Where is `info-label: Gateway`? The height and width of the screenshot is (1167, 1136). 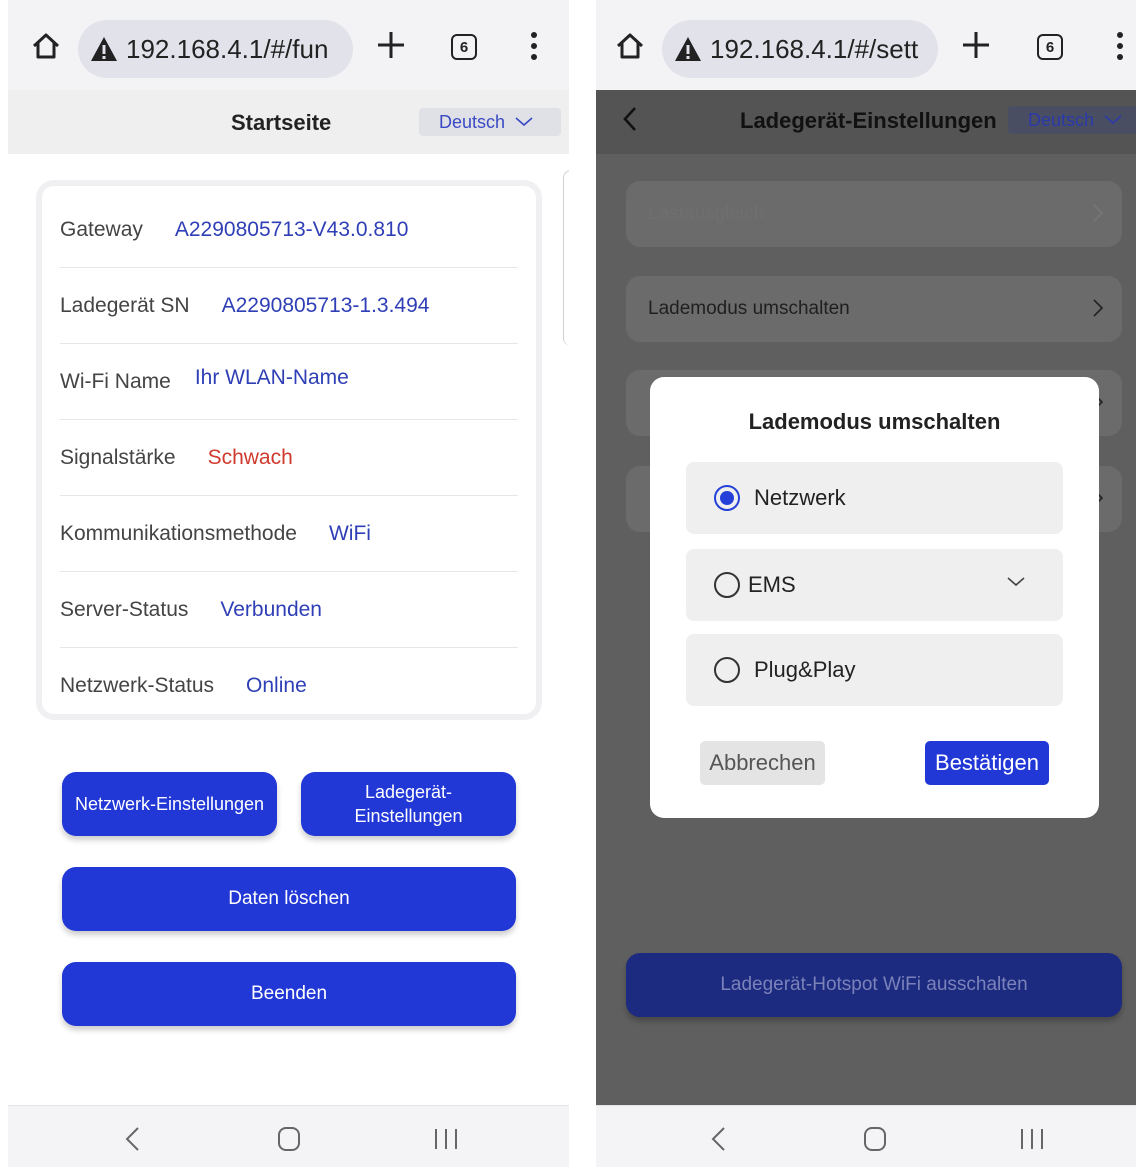 info-label: Gateway is located at coordinates (101, 229).